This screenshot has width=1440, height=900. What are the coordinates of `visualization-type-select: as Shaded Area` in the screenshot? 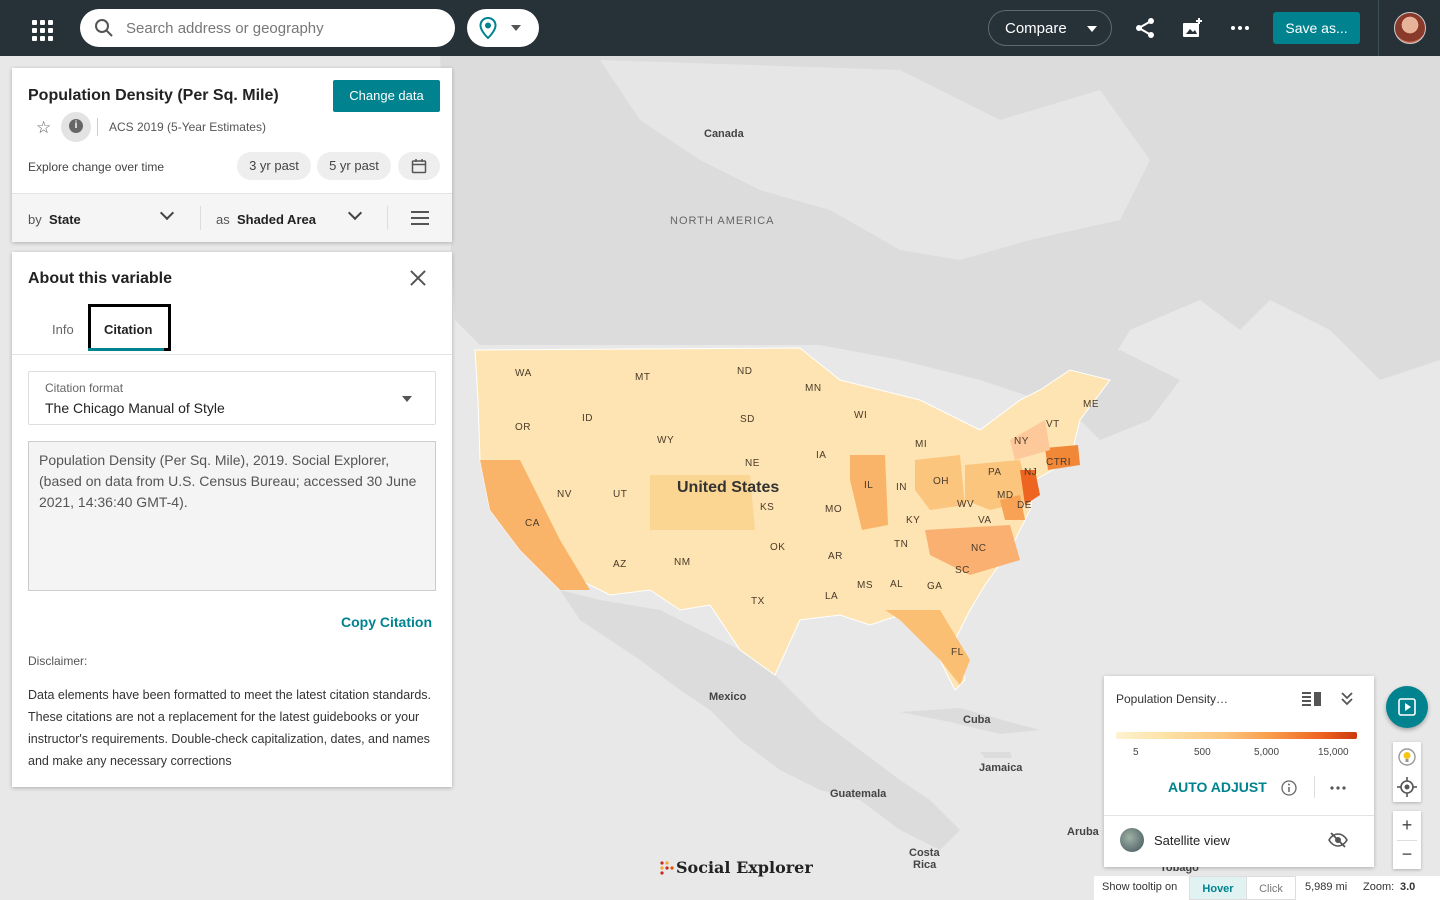 It's located at (266, 219).